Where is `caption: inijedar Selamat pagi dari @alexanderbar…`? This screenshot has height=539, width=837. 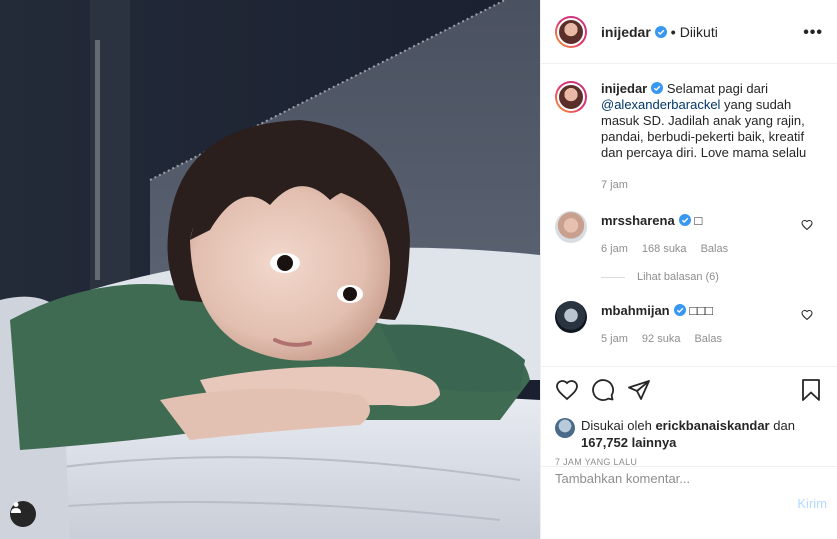 caption: inijedar Selamat pagi dari @alexanderbar… is located at coordinates (689, 137).